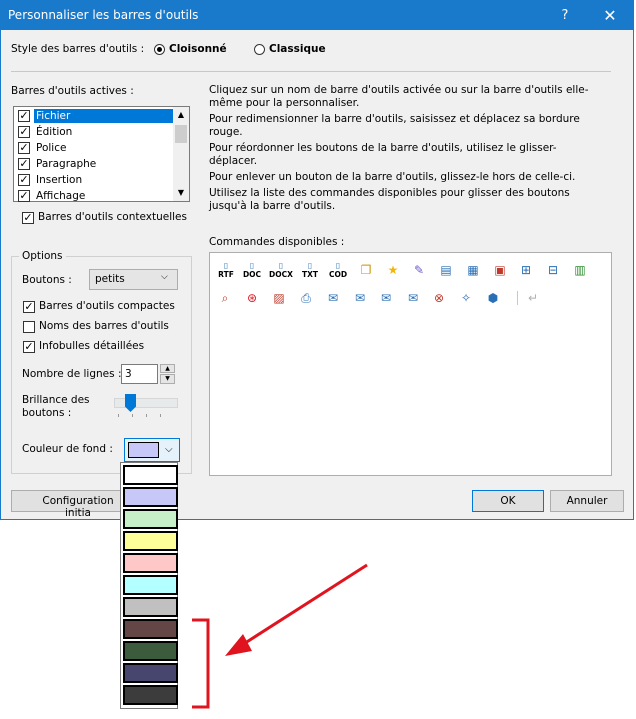 The image size is (636, 719). I want to click on red-arrowhead, so click(238, 645).